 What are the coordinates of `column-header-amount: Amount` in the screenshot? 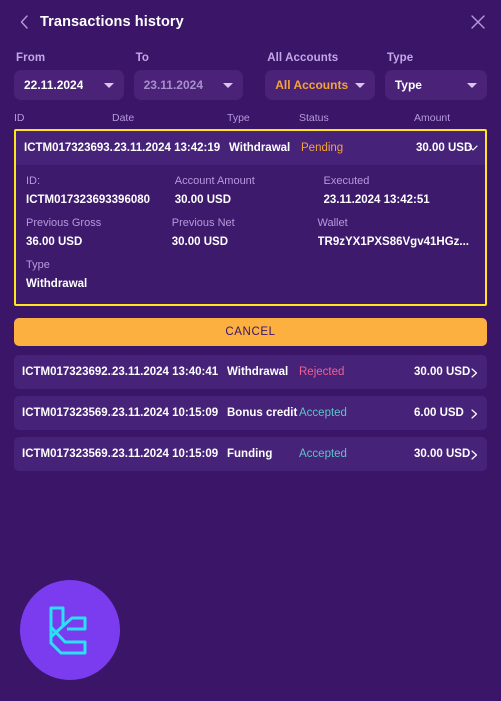 It's located at (432, 118).